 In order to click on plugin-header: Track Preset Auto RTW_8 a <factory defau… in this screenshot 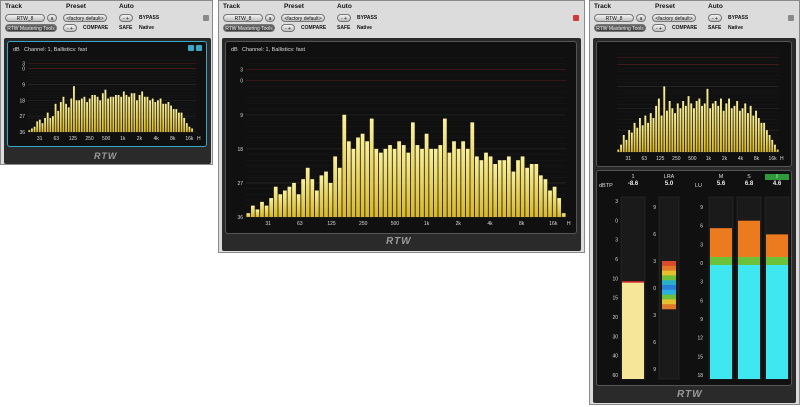, I will do `click(401, 18)`.